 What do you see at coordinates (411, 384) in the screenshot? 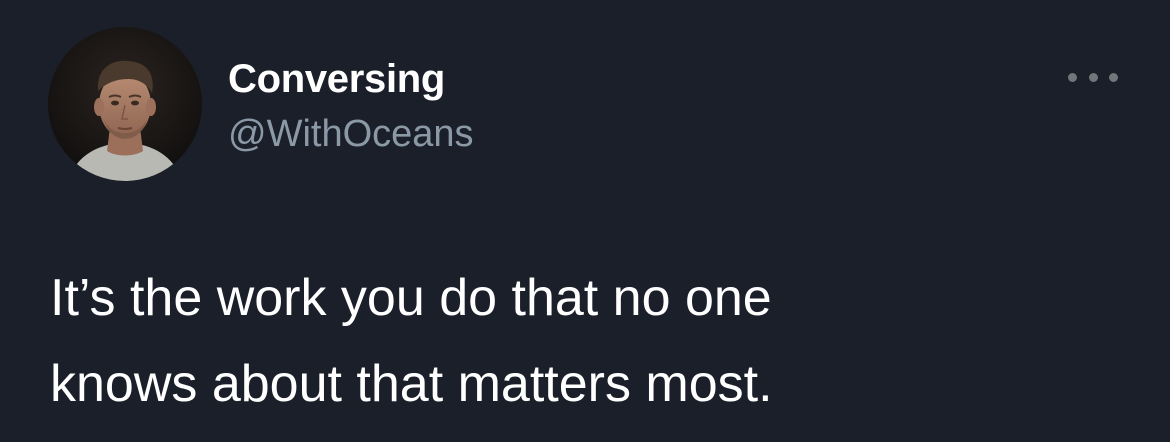
I see `tweet-text-line: knows about that matters most.` at bounding box center [411, 384].